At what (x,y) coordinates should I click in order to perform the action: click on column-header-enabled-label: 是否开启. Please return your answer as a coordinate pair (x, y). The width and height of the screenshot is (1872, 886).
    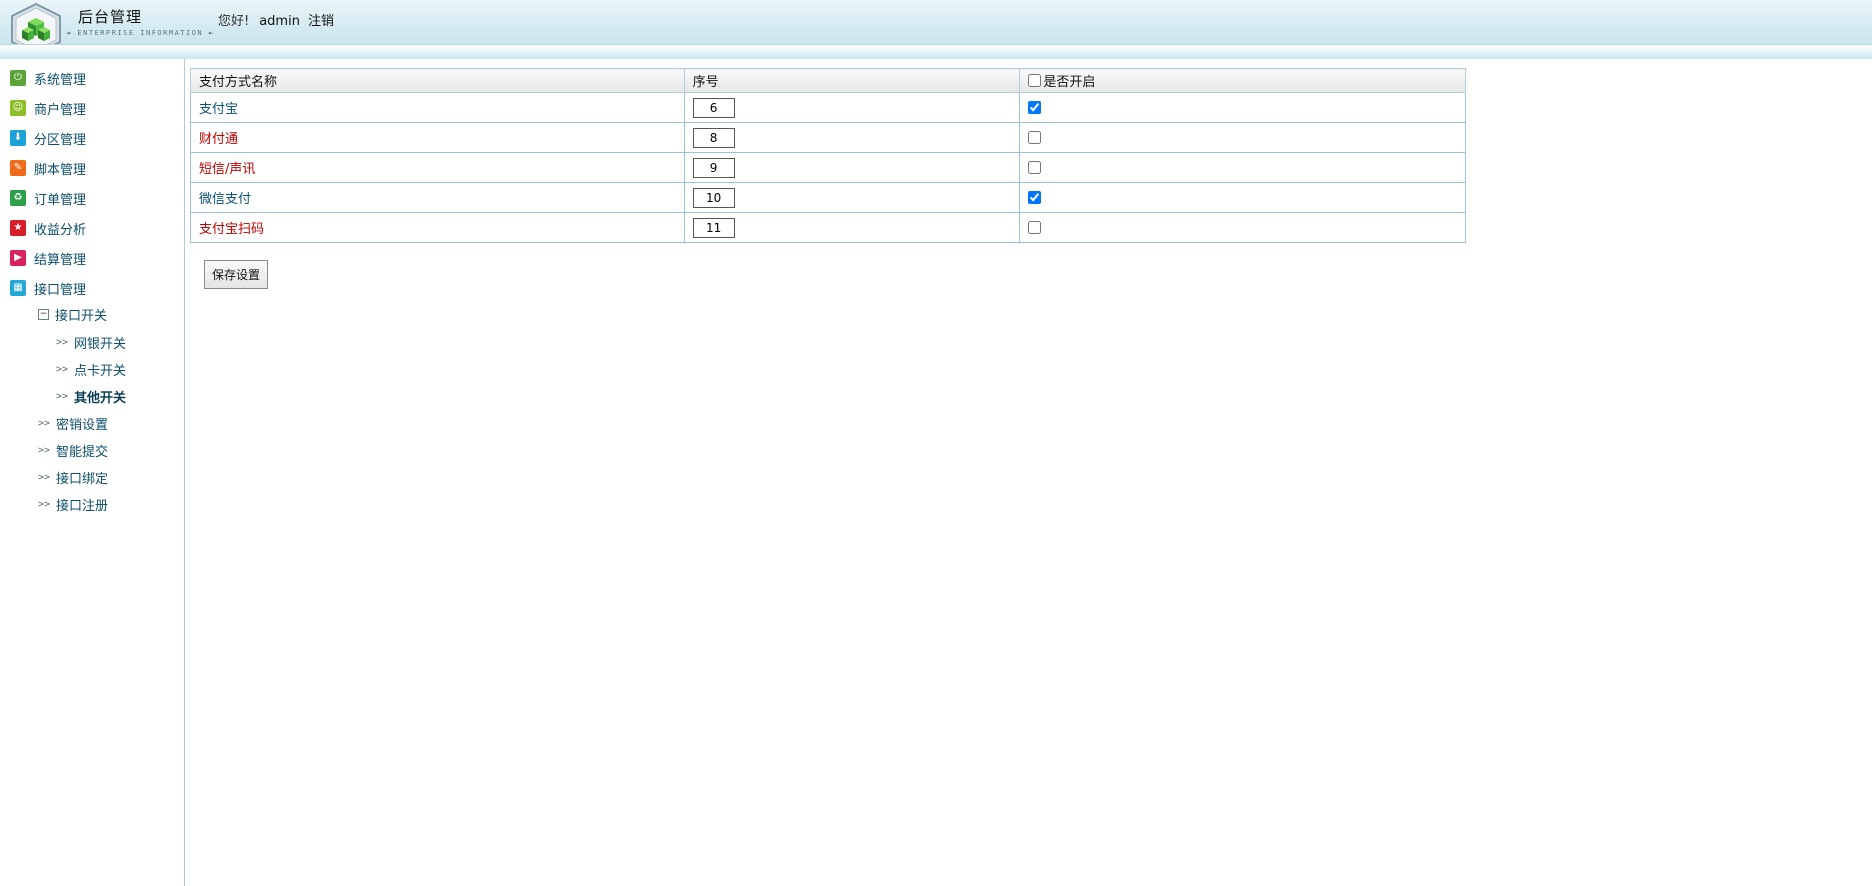
    Looking at the image, I should click on (1069, 82).